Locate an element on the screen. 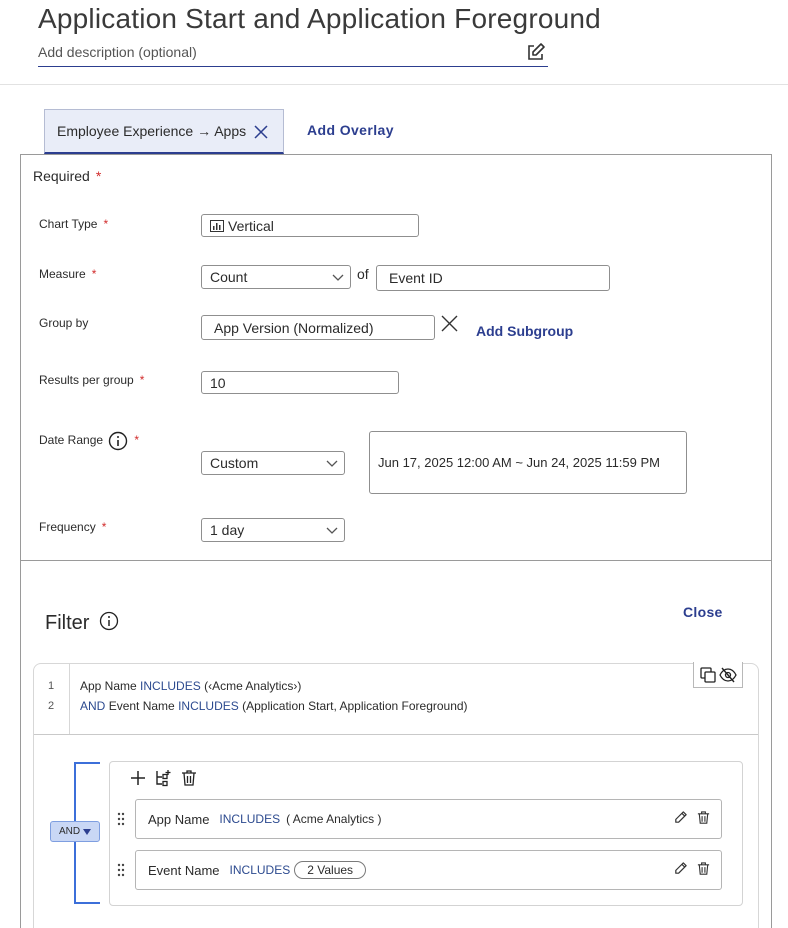 The width and height of the screenshot is (788, 928). group-by-label: Group by is located at coordinates (64, 323).